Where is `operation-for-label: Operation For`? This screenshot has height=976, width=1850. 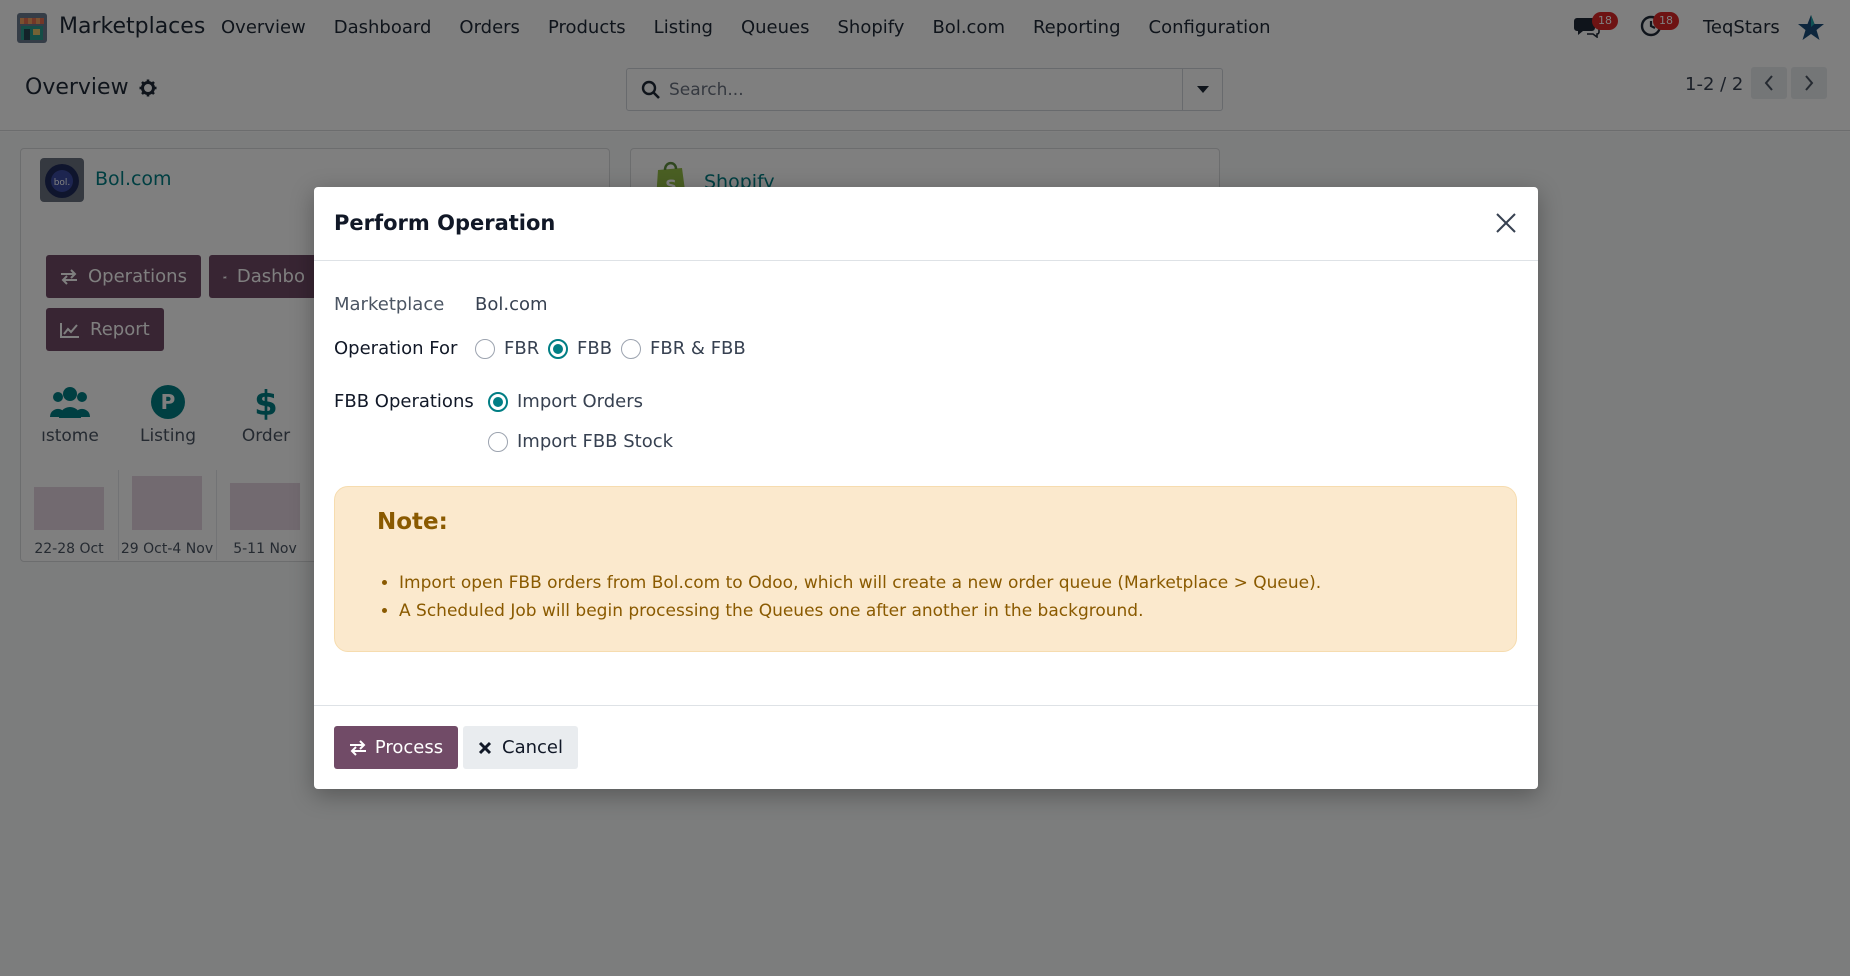
operation-for-label: Operation For is located at coordinates (396, 348).